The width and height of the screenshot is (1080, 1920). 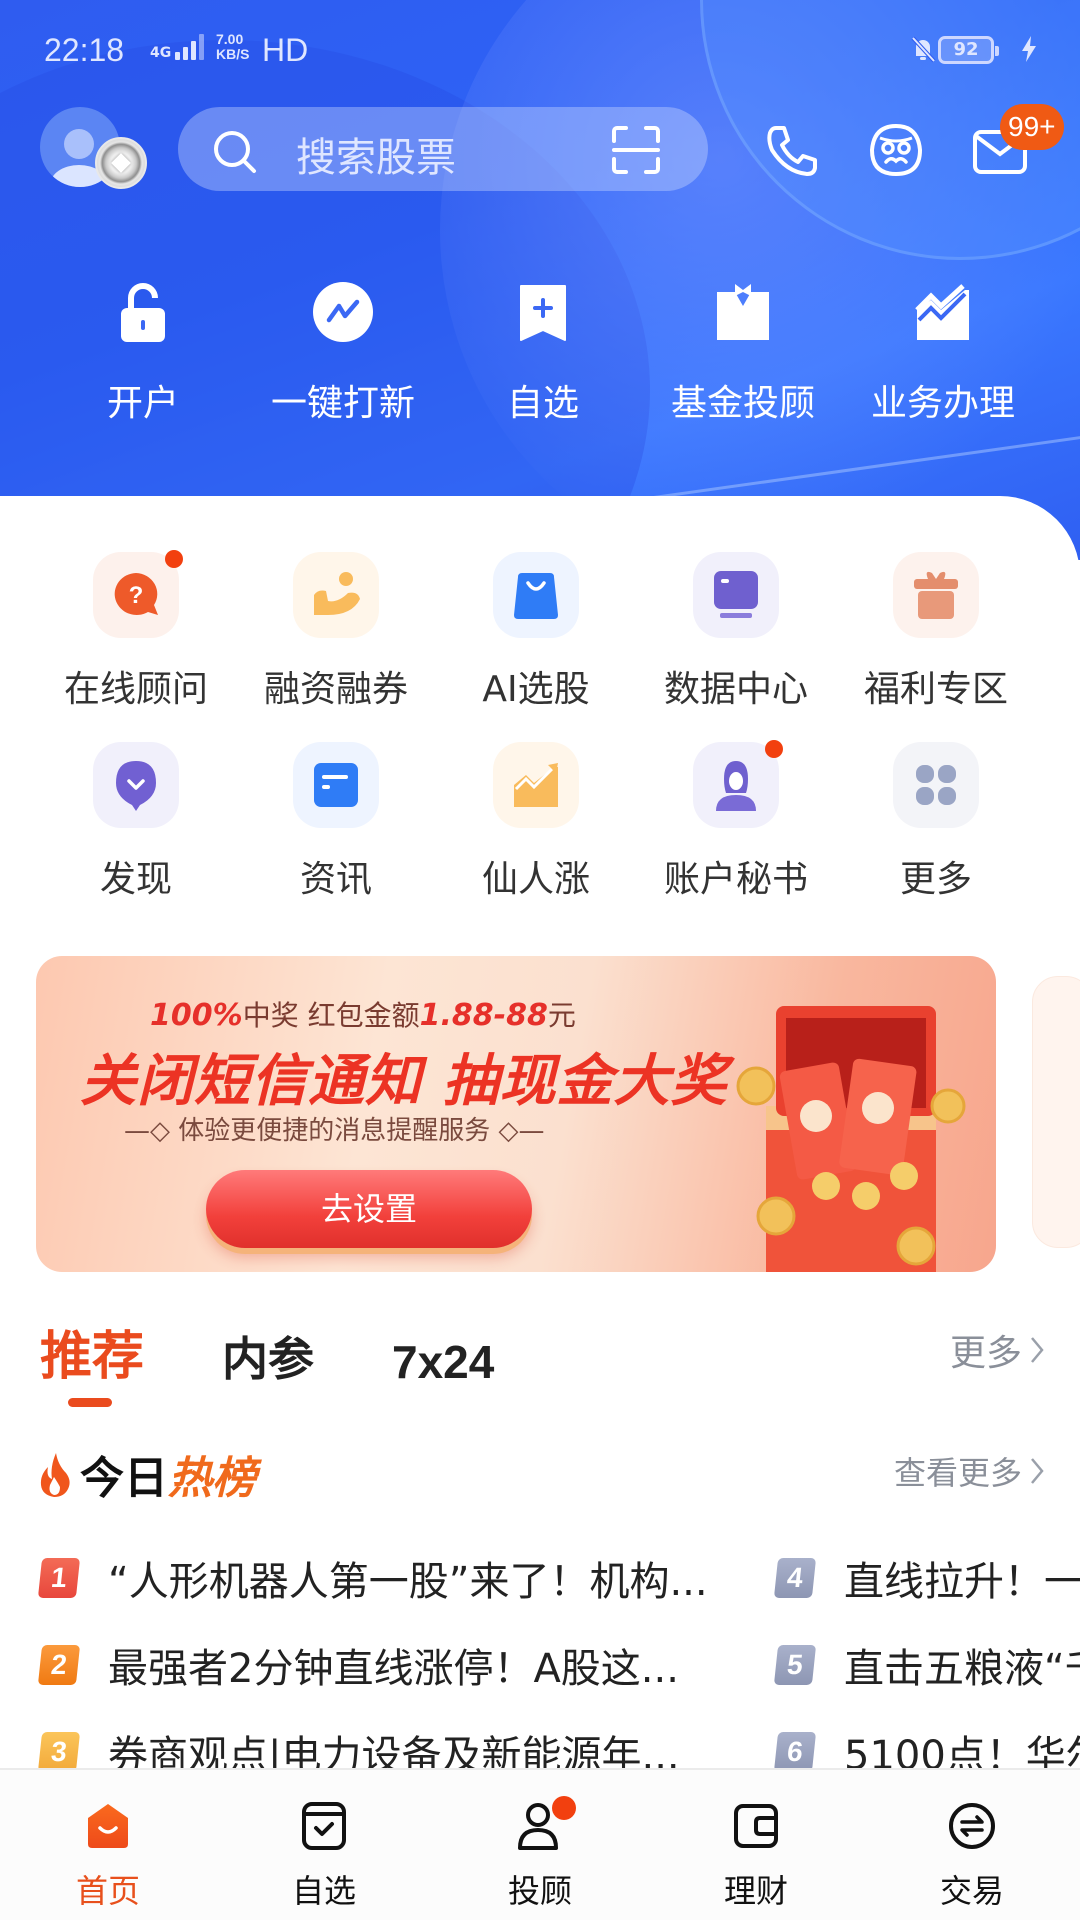 What do you see at coordinates (543, 353) in the screenshot?
I see `quick-action-watchlist: 自选` at bounding box center [543, 353].